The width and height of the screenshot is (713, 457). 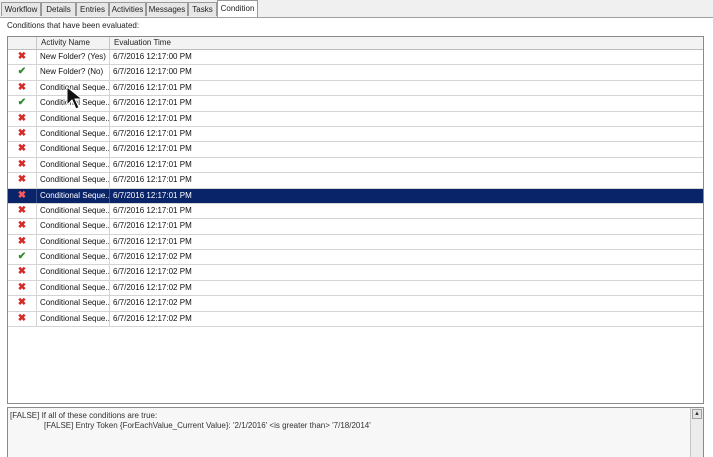 What do you see at coordinates (355, 73) in the screenshot?
I see `table-row: ✔ New Folder? (No) 6/7/2016 12:17:00 PM` at bounding box center [355, 73].